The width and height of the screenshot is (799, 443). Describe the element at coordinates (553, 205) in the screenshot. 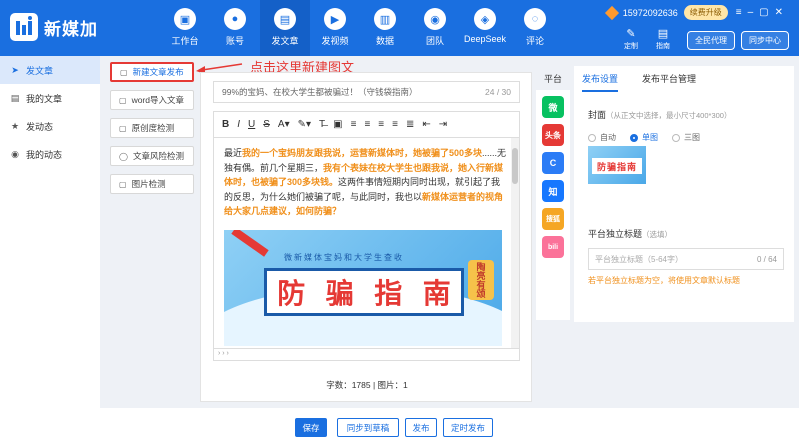

I see `platform-list: 微 头条 C 知 搜狐 bili` at that location.